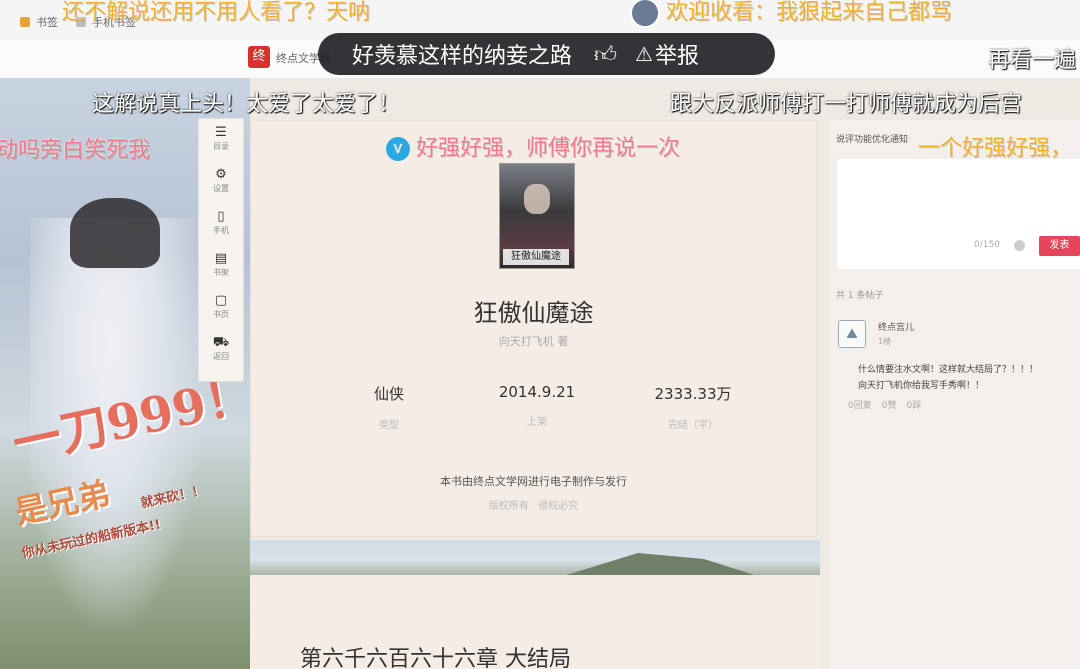 The height and width of the screenshot is (669, 1080). Describe the element at coordinates (667, 54) in the screenshot. I see `report-button: ⚠ 举报` at that location.